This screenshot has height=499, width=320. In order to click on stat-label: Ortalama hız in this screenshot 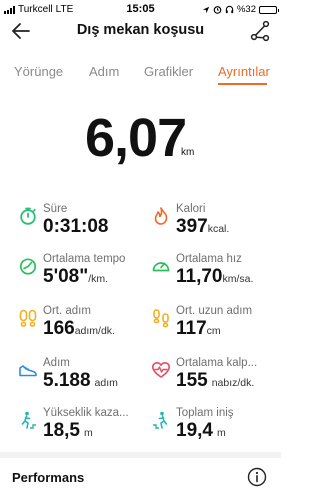, I will do `click(209, 259)`.